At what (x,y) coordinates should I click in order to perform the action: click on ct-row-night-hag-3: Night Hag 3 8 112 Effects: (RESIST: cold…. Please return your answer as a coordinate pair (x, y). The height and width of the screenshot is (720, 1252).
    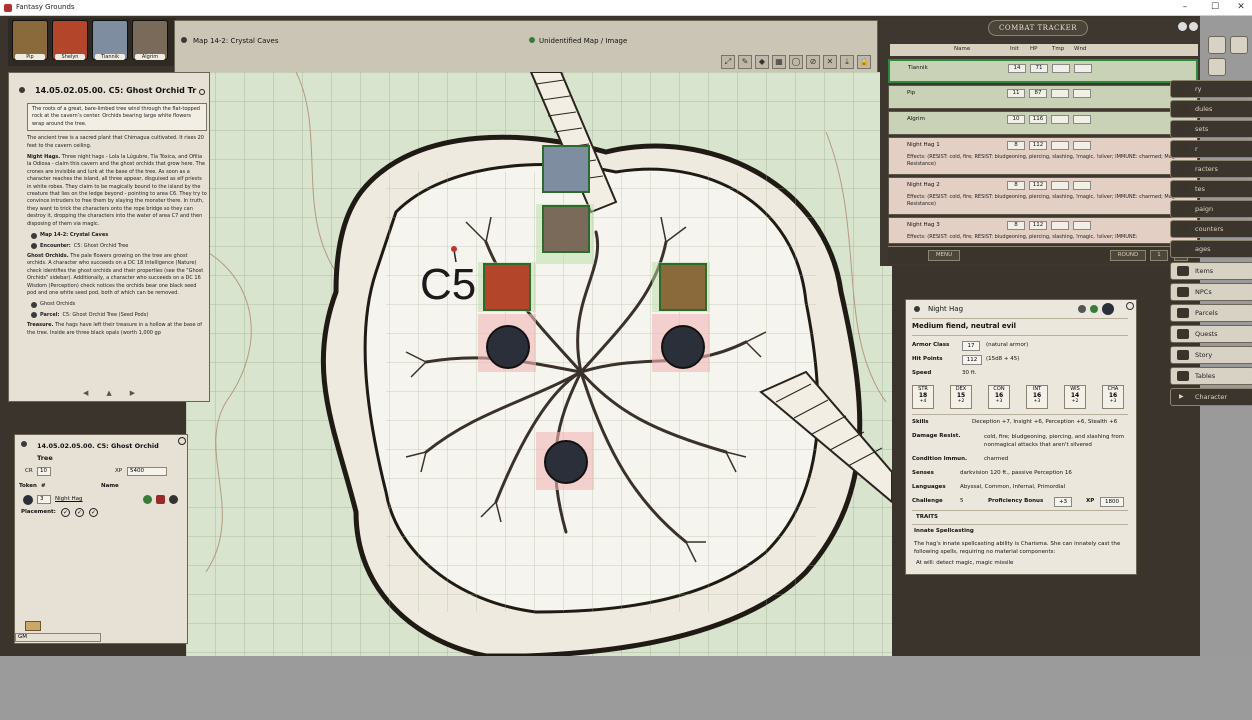
    Looking at the image, I should click on (1043, 230).